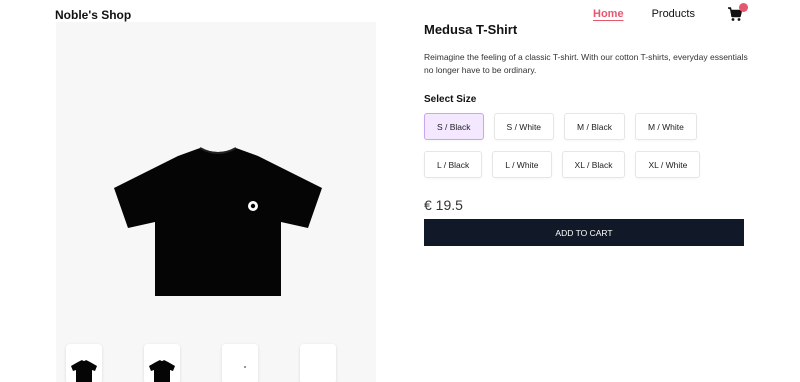 The height and width of the screenshot is (382, 800). Describe the element at coordinates (522, 164) in the screenshot. I see `size-option-l-white: L / White` at that location.